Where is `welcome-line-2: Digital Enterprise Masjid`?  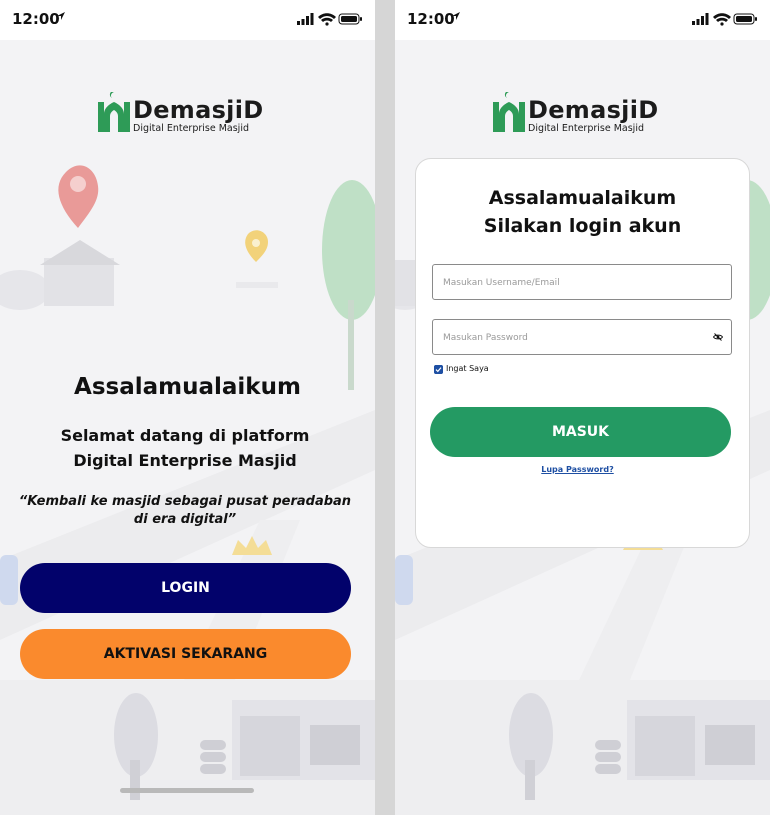 welcome-line-2: Digital Enterprise Masjid is located at coordinates (185, 460).